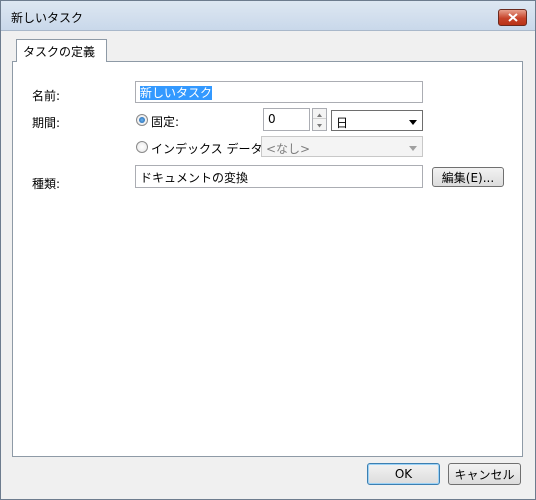  I want to click on arrow-up-icon, so click(319, 115).